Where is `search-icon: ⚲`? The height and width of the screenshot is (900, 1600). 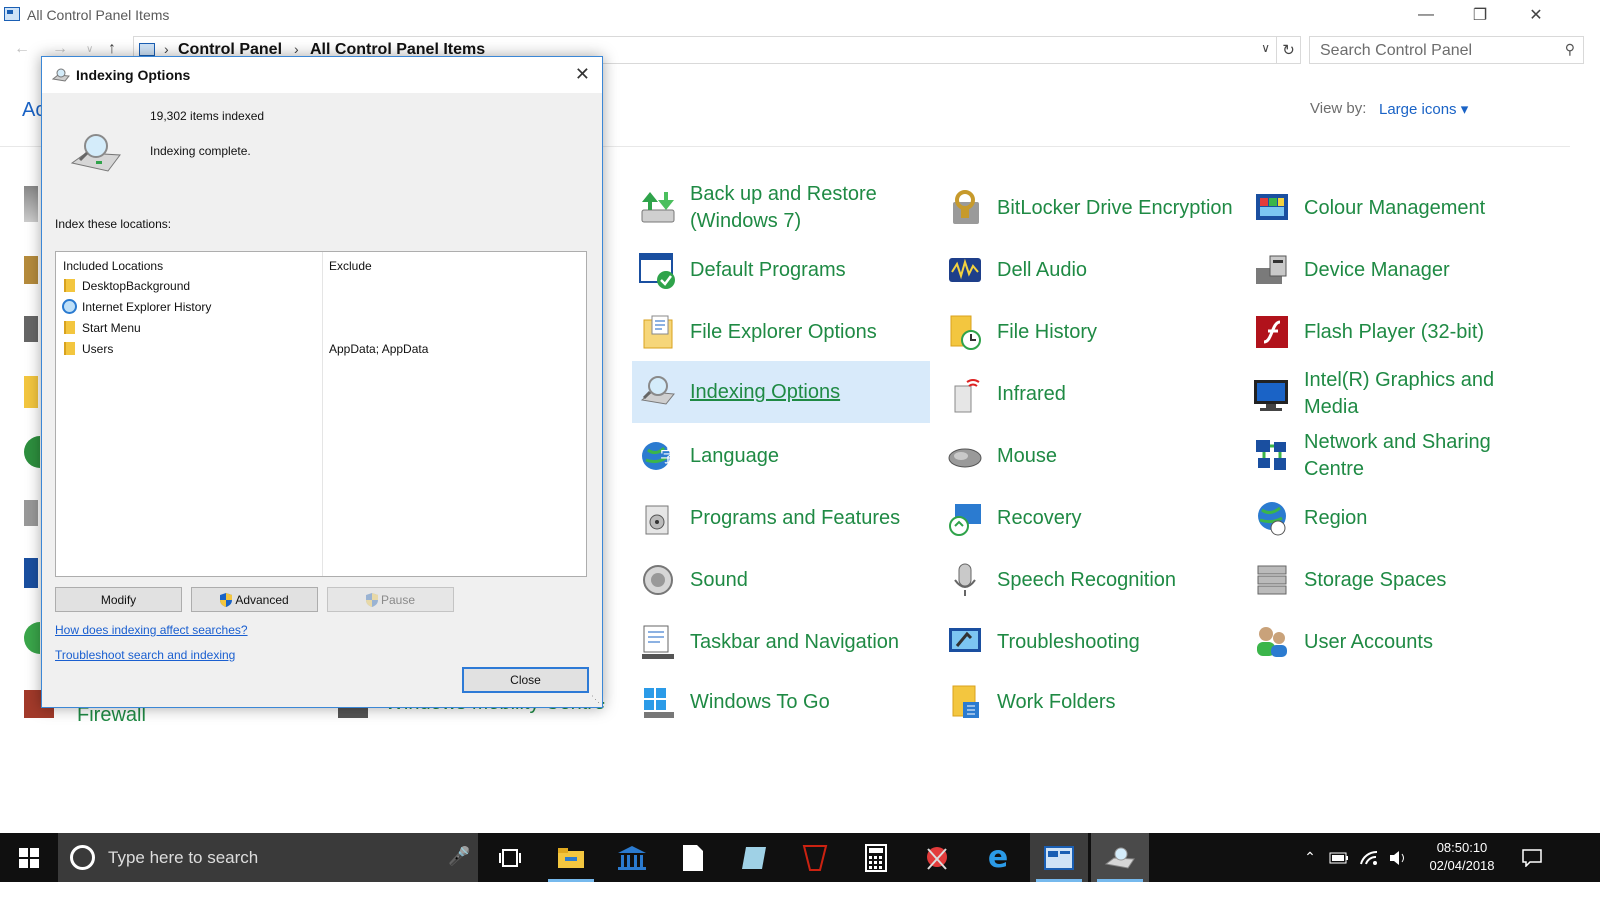 search-icon: ⚲ is located at coordinates (1570, 49).